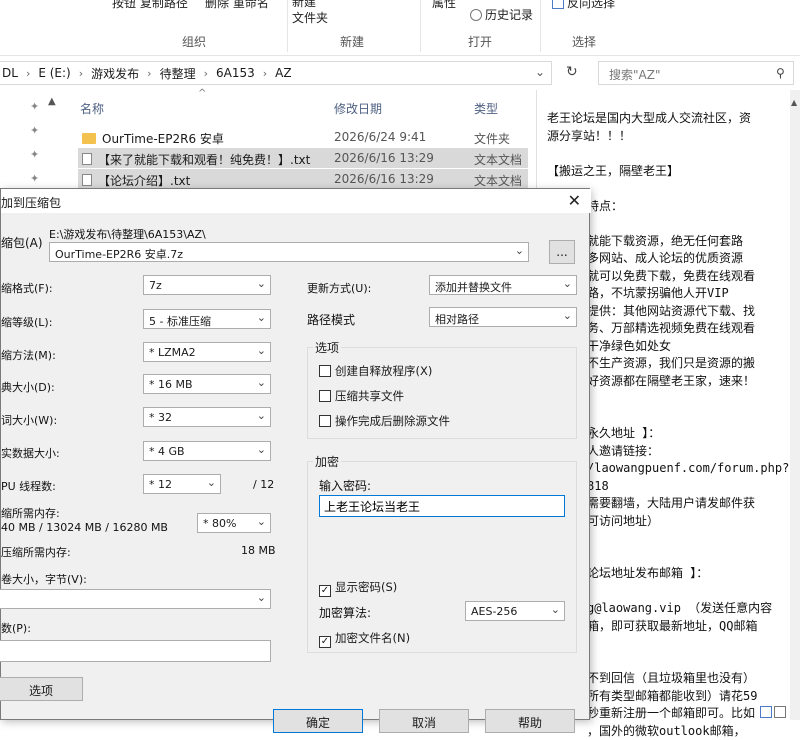 This screenshot has height=740, width=800. What do you see at coordinates (358, 108) in the screenshot?
I see `column-header-date: 修改日期` at bounding box center [358, 108].